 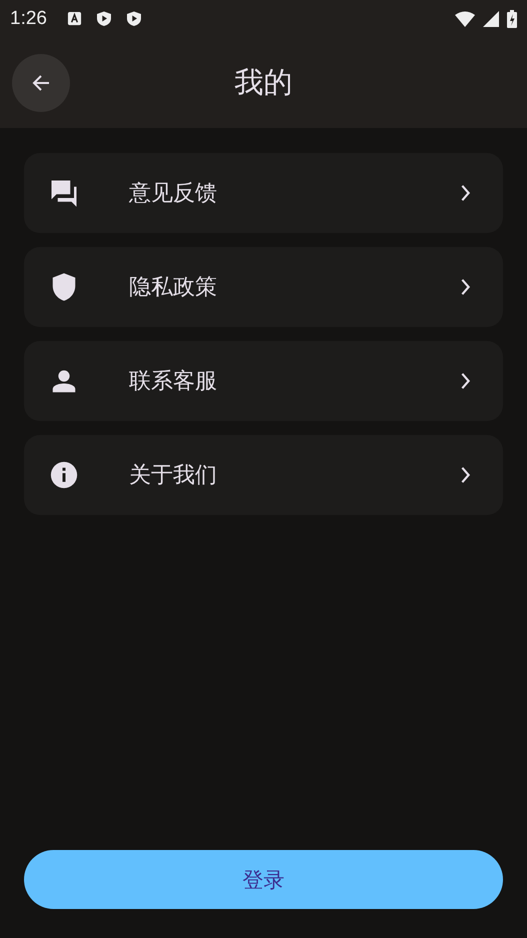 I want to click on battery-icon, so click(x=512, y=19).